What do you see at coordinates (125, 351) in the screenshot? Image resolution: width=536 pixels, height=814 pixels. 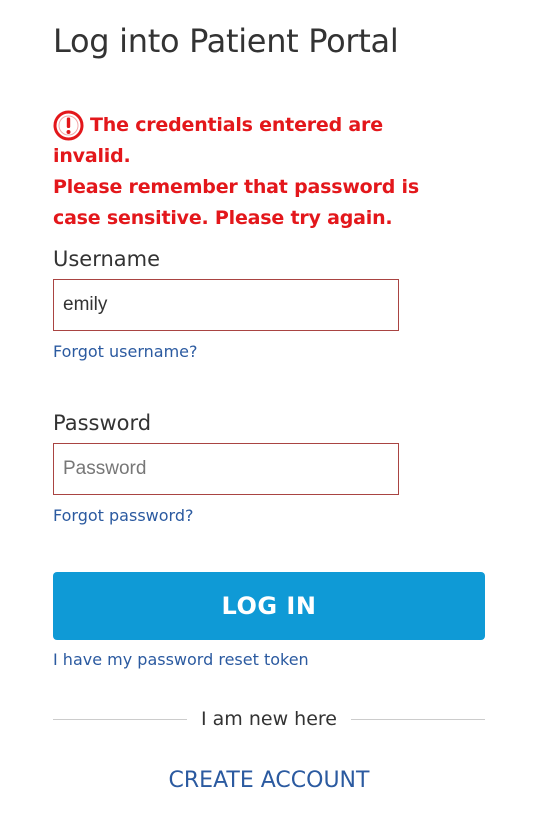 I see `forgot-username-link: Forgot username?` at bounding box center [125, 351].